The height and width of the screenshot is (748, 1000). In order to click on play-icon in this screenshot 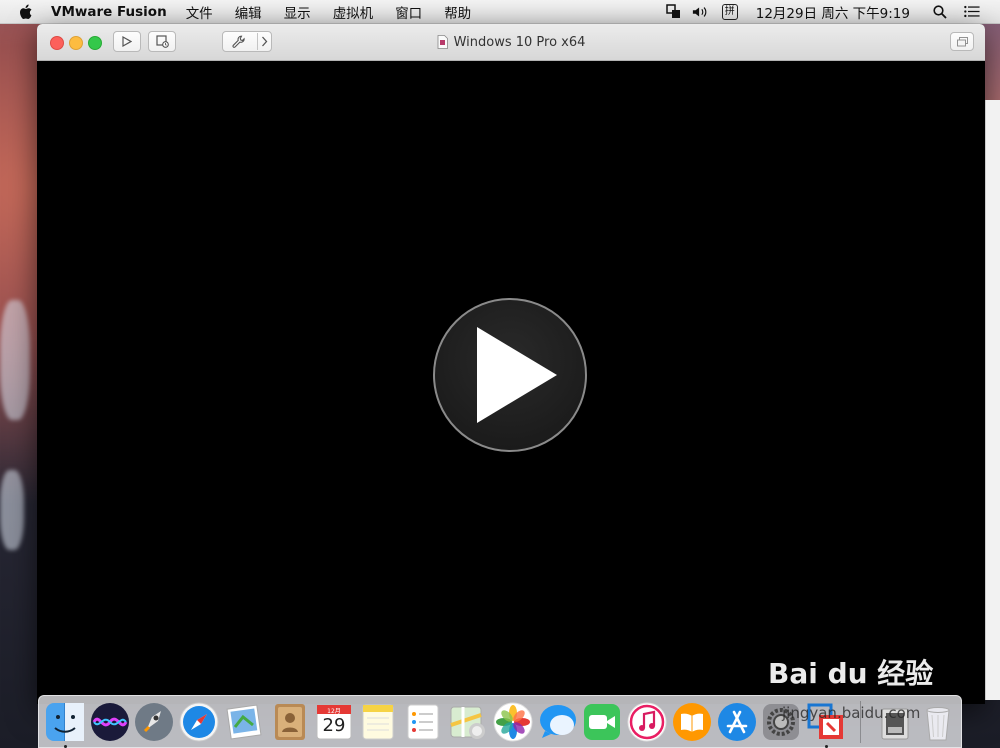, I will do `click(517, 375)`.